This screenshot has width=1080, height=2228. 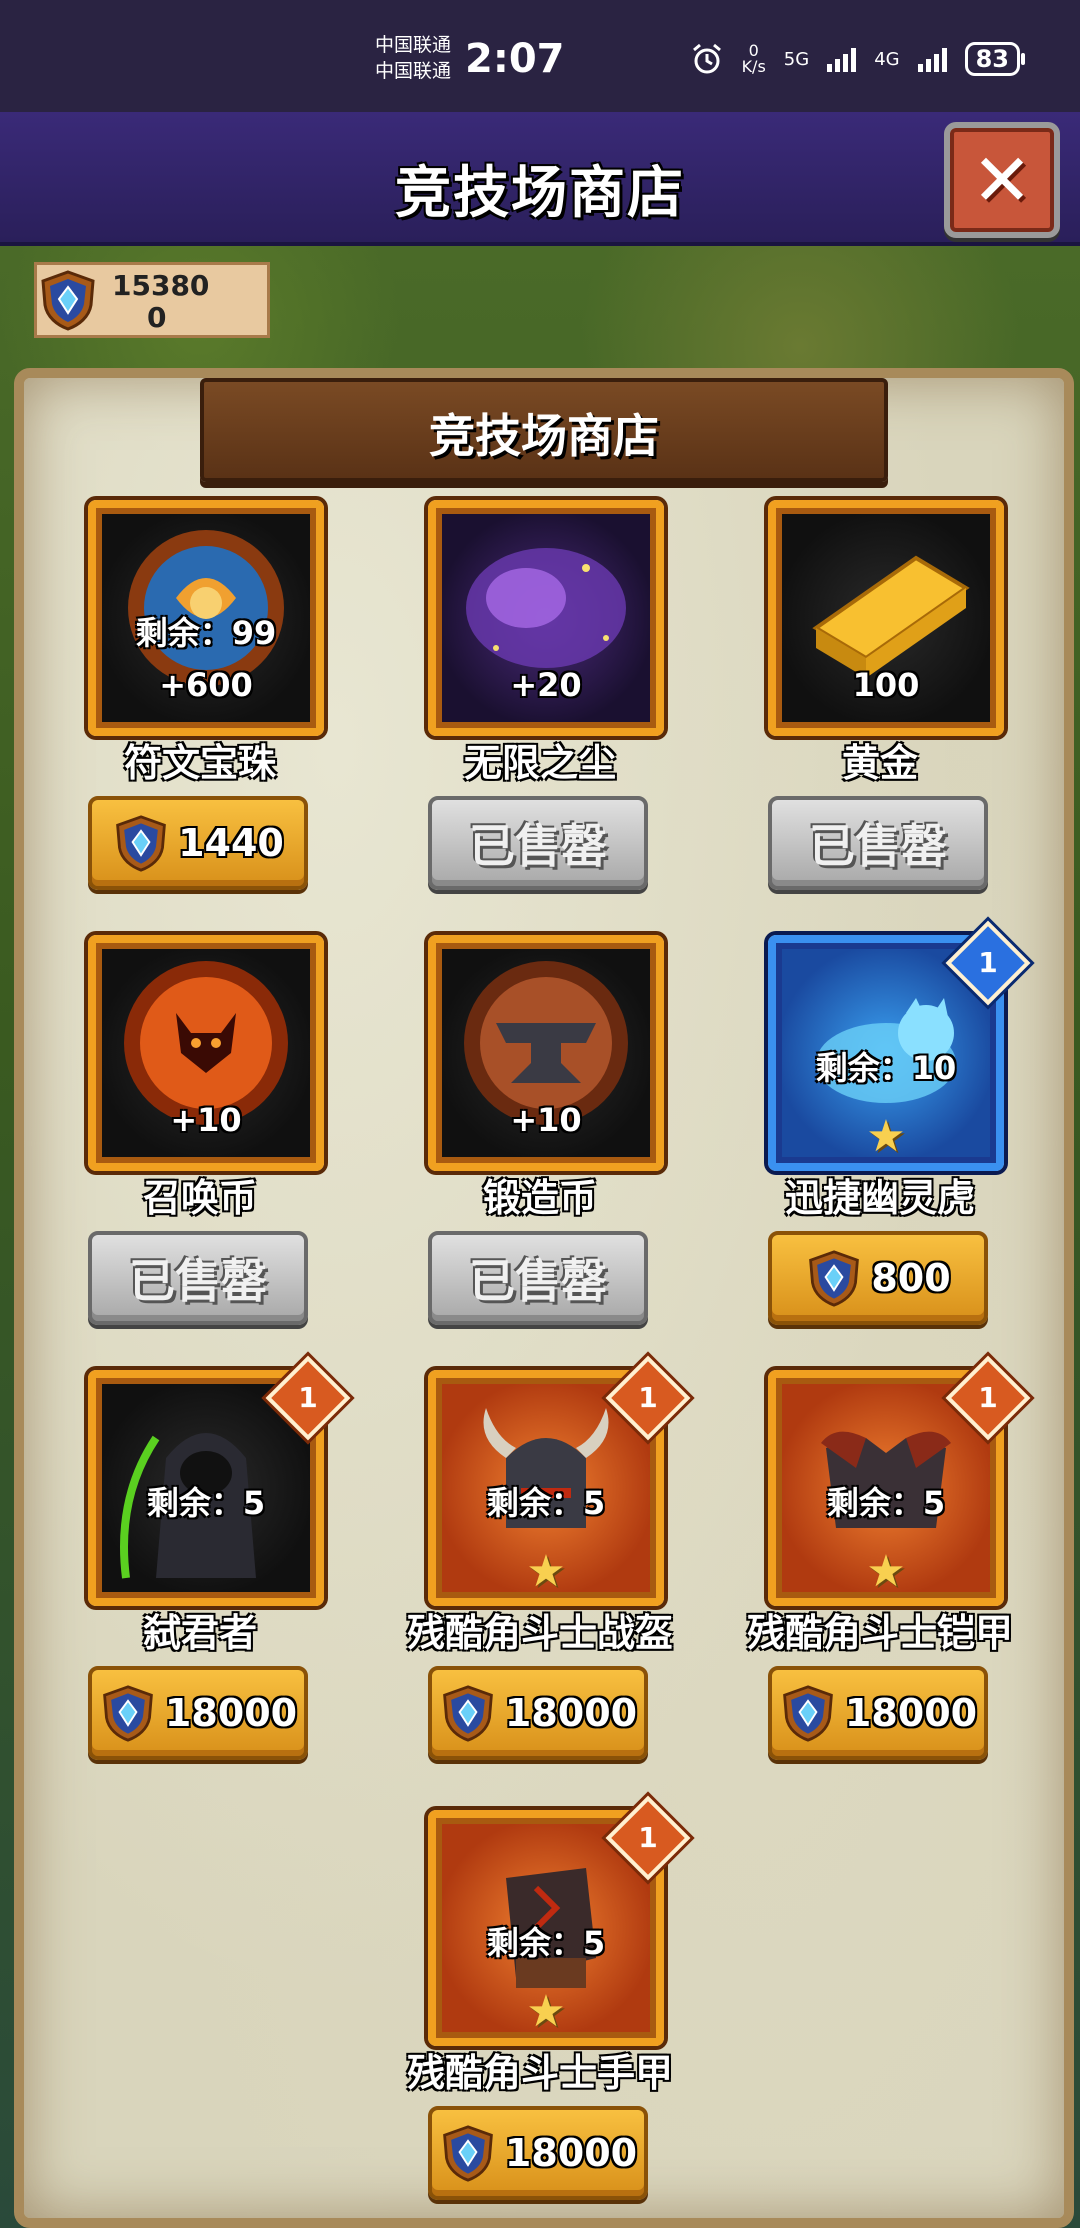 I want to click on shop-item-summon-coin: +10 召唤币 已售罄, so click(x=182, y=1135).